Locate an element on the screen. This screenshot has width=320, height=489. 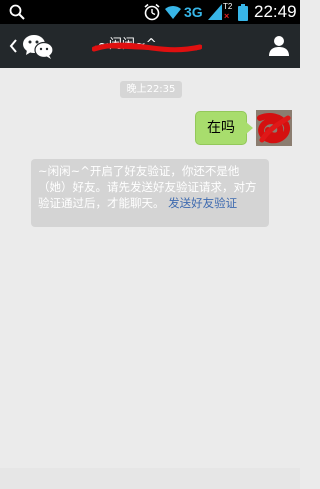
contact-profile-button is located at coordinates (277, 46).